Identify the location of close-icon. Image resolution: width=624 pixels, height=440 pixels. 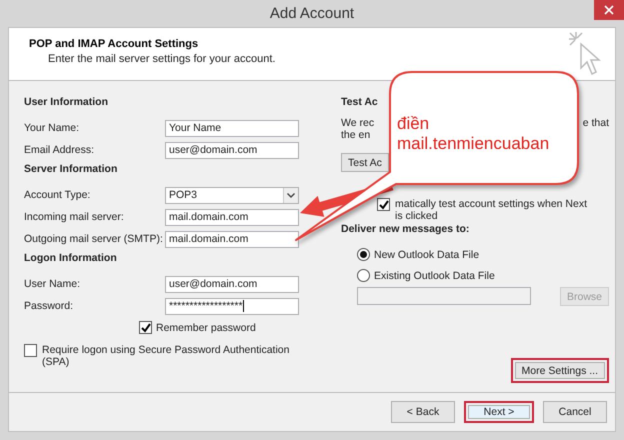
(609, 10).